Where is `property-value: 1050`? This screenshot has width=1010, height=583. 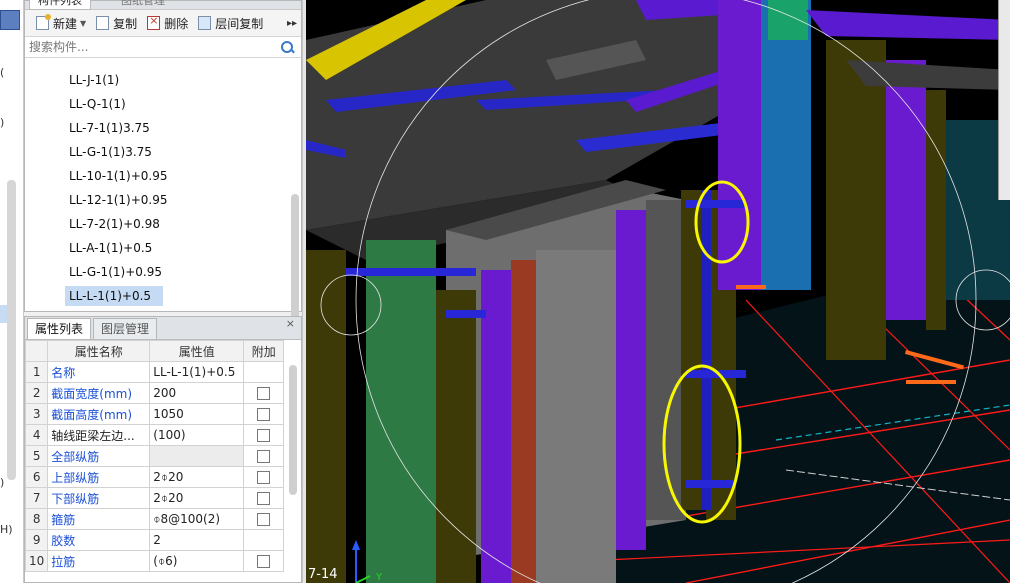 property-value: 1050 is located at coordinates (197, 414).